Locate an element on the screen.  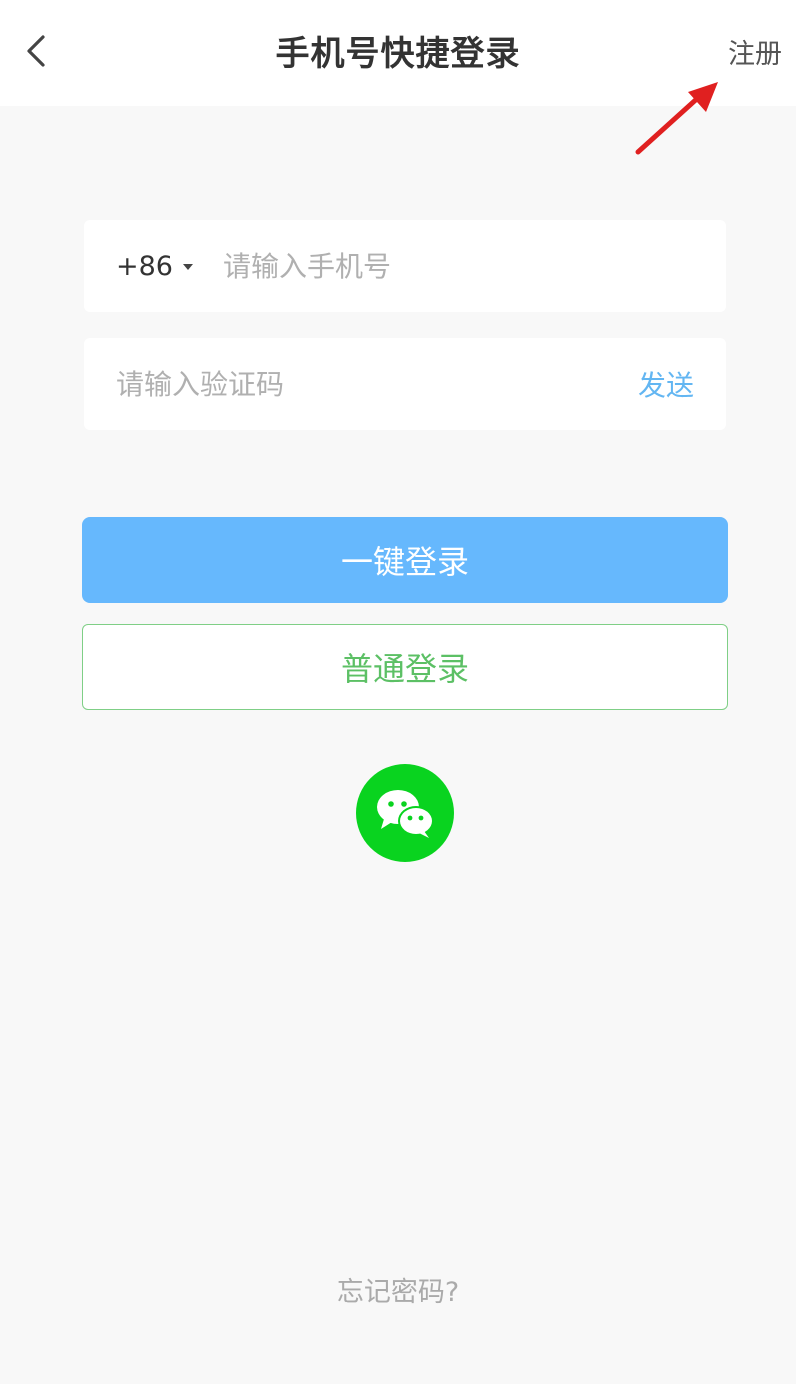
country-code-selector: +86 is located at coordinates (154, 266).